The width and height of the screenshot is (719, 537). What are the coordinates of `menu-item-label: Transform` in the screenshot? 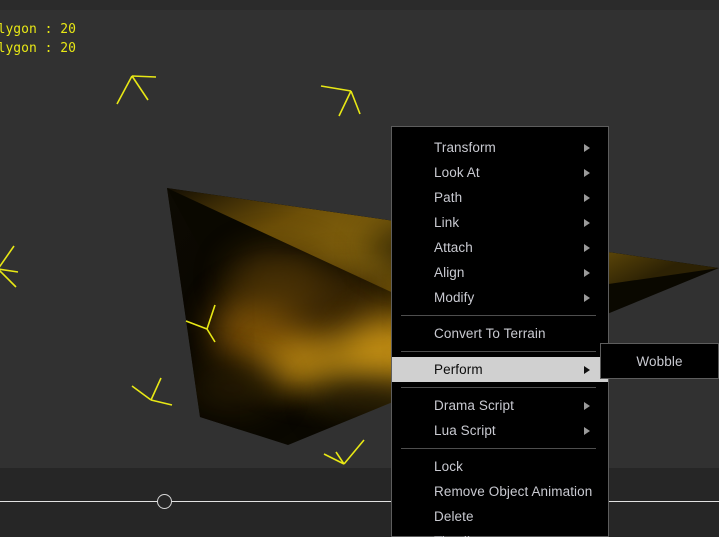 It's located at (465, 147).